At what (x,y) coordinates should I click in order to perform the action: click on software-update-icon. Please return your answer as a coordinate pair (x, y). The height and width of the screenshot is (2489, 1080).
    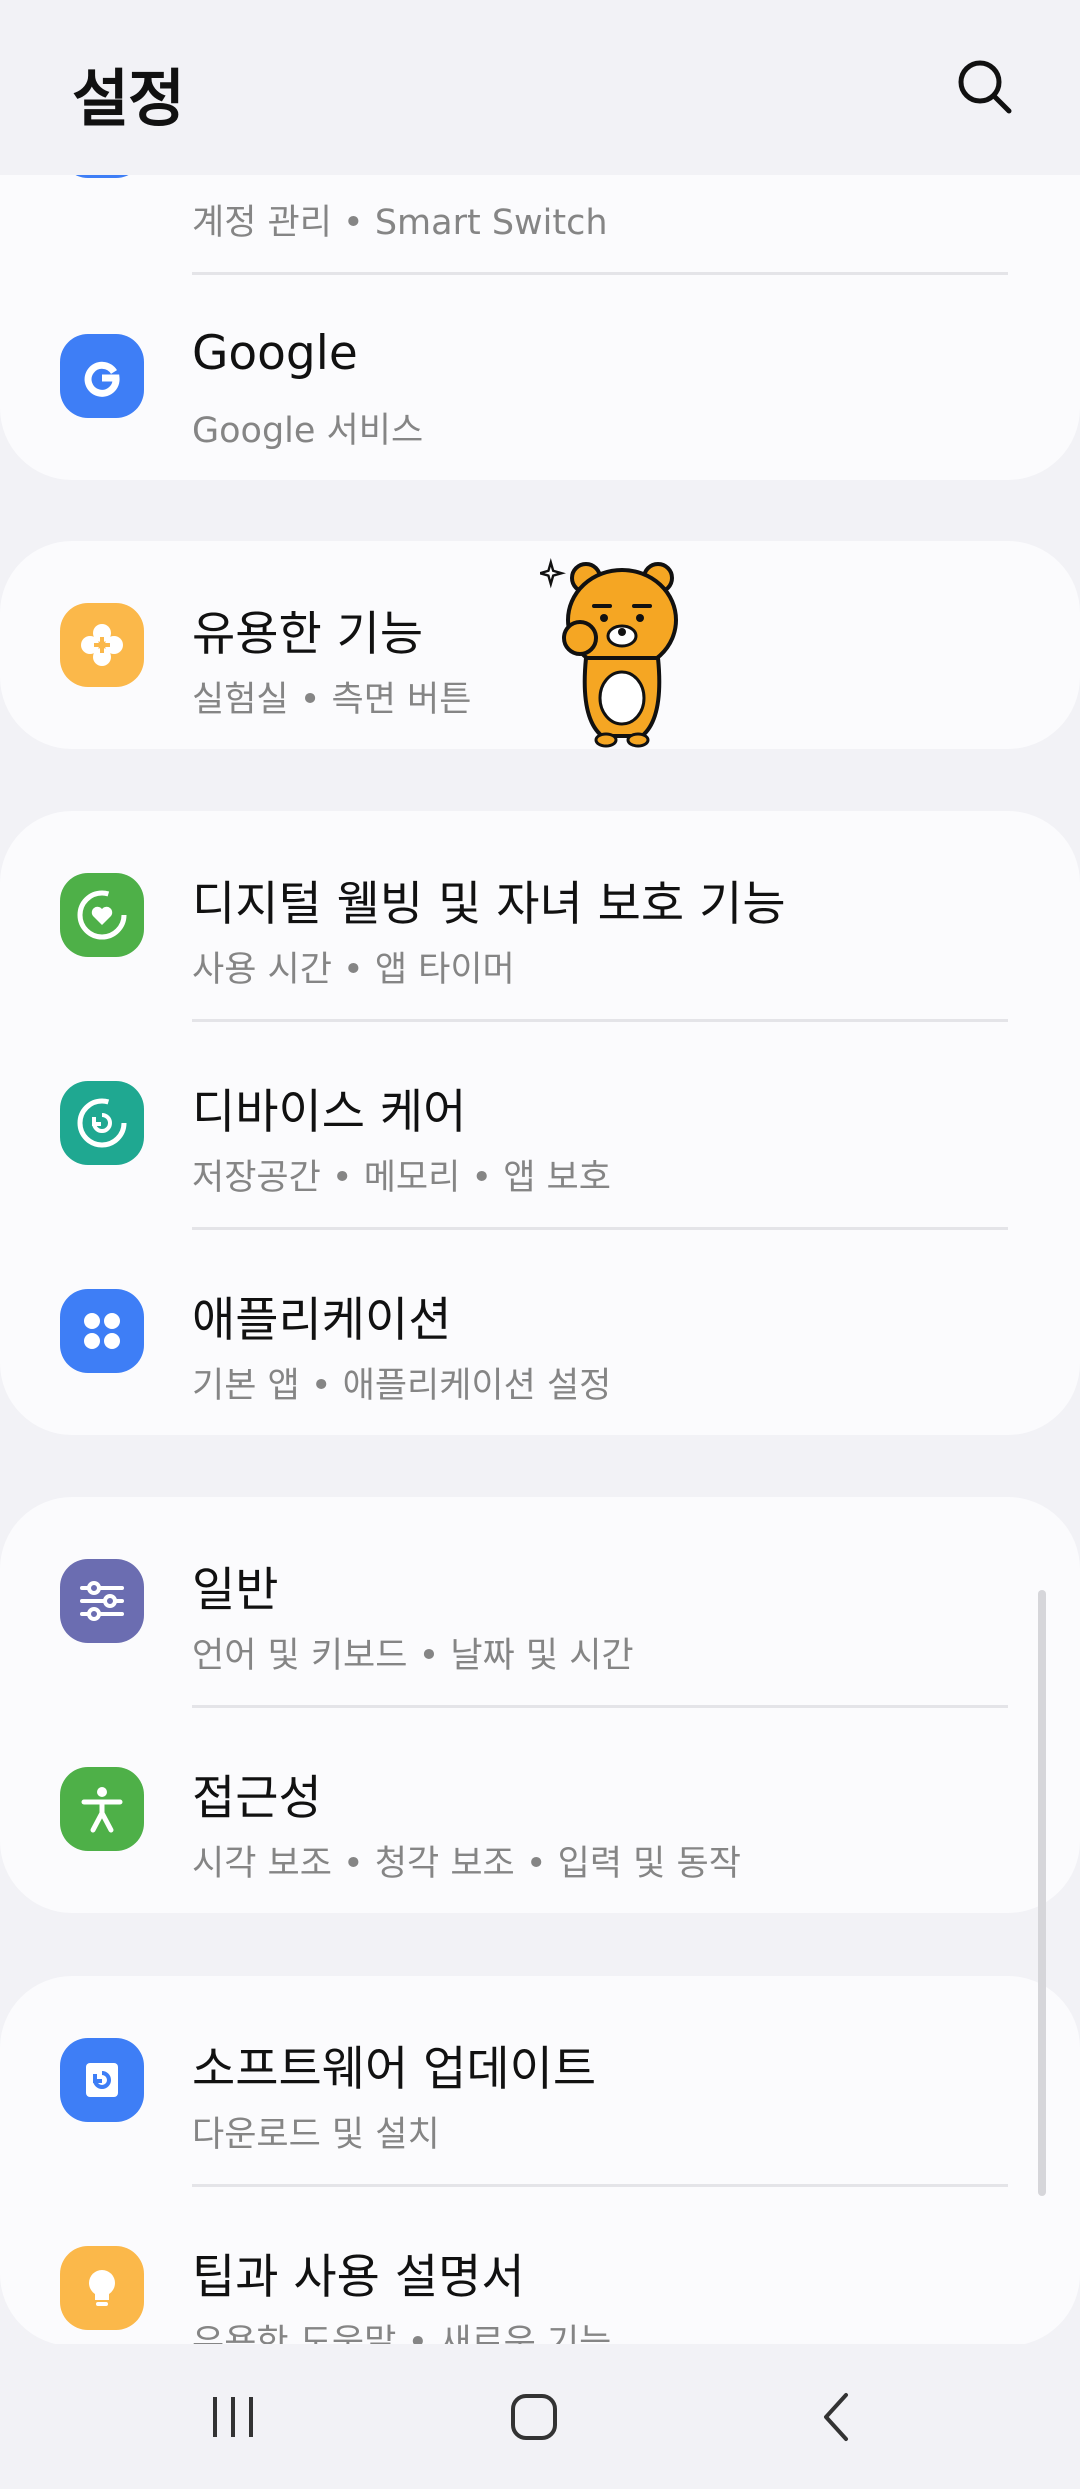
    Looking at the image, I should click on (102, 2080).